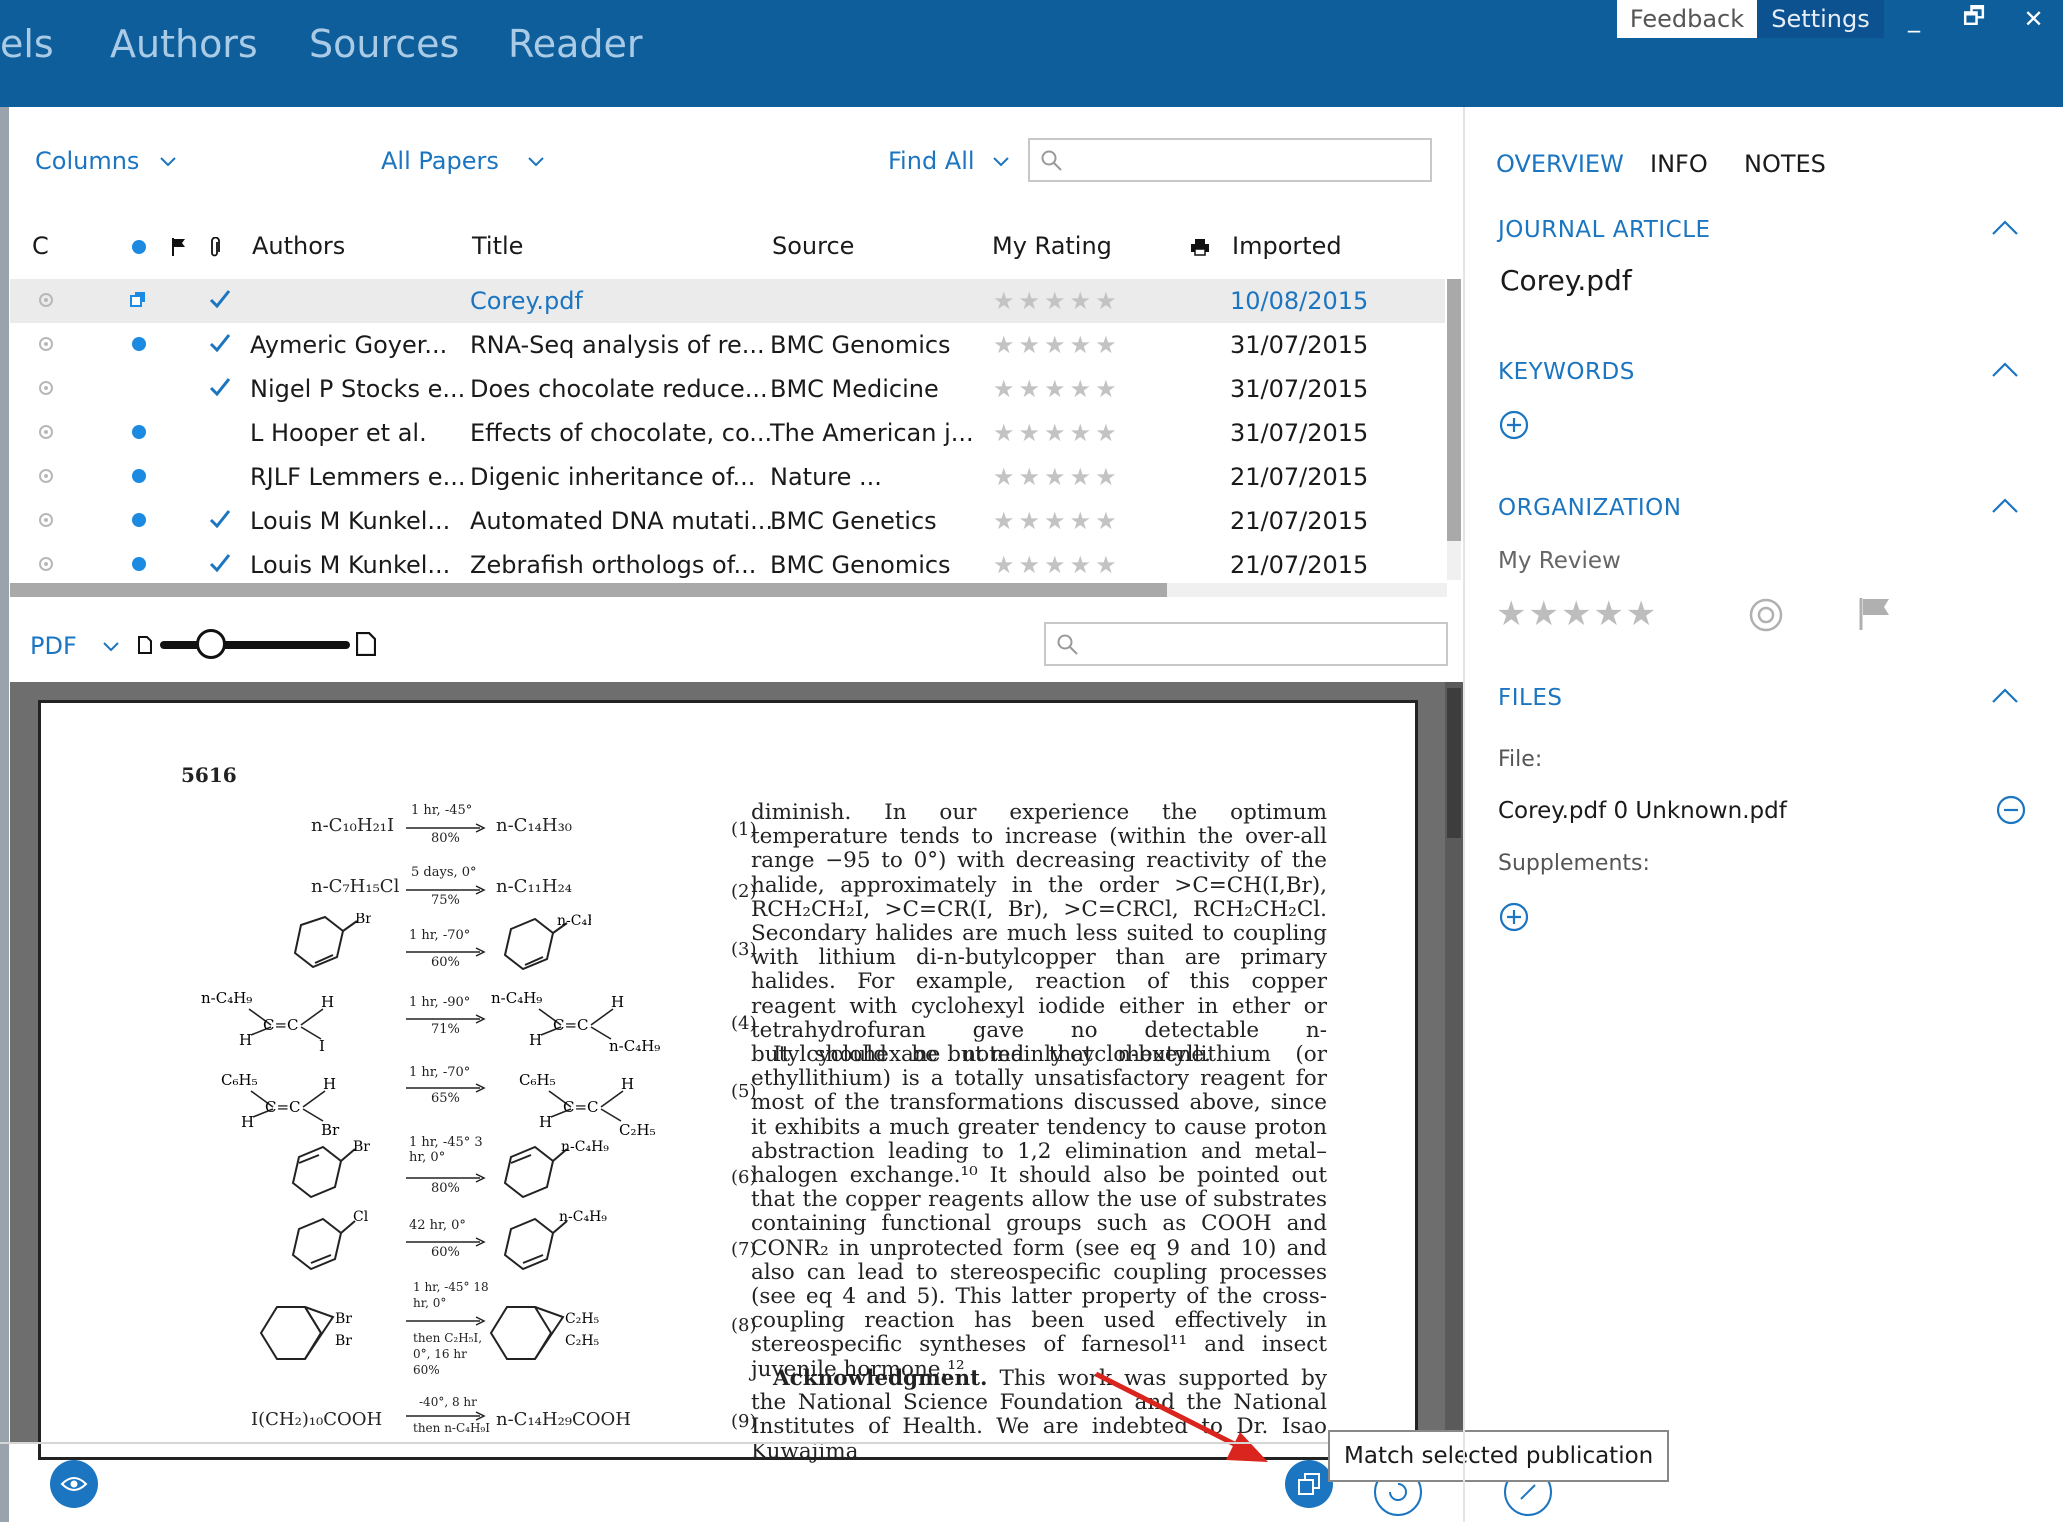  Describe the element at coordinates (1249, 160) in the screenshot. I see `library-search-input` at that location.